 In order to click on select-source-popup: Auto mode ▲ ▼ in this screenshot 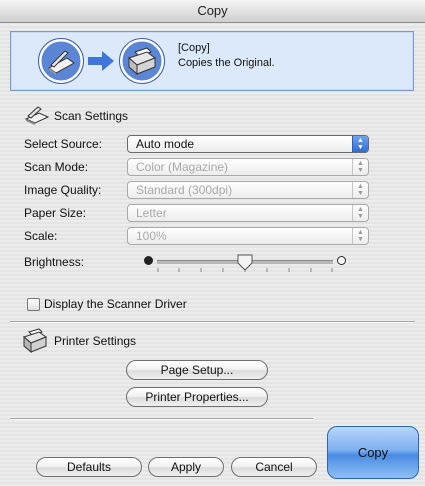, I will do `click(248, 144)`.